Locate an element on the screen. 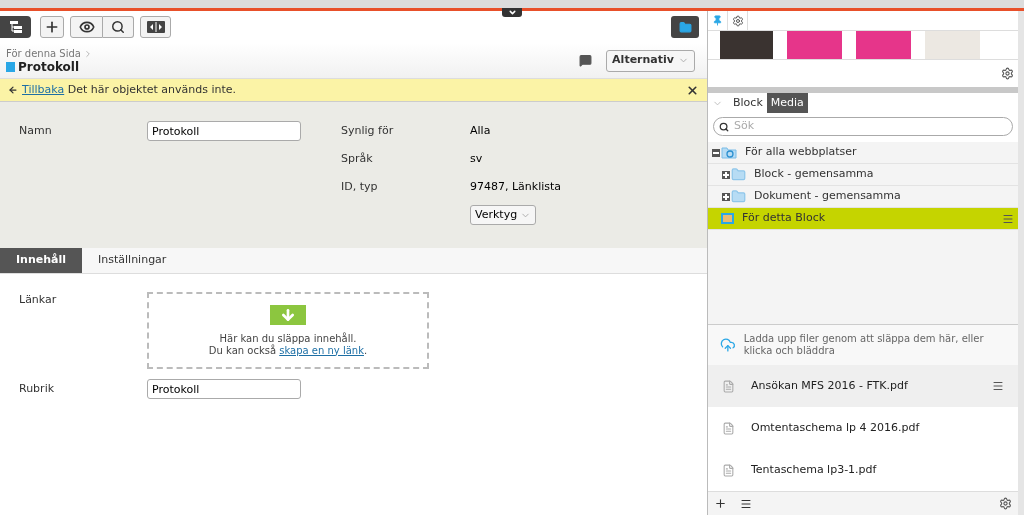  options-button: Alternativ is located at coordinates (650, 60).